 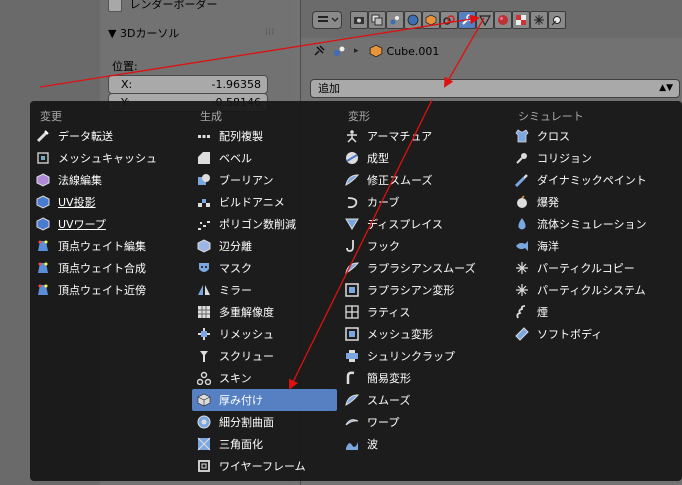 I want to click on render-border-row: レンダーボーダー, so click(x=163, y=6).